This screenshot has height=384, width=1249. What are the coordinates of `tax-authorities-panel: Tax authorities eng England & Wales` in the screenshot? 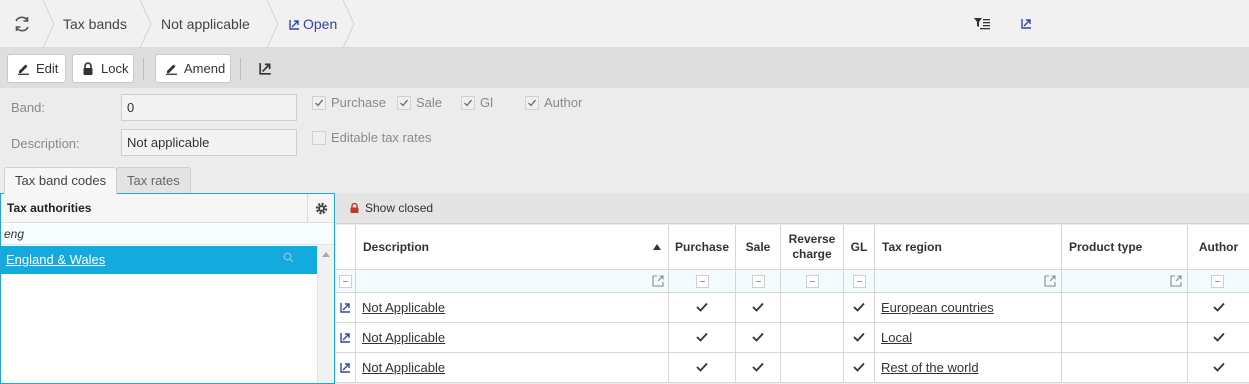 It's located at (167, 288).